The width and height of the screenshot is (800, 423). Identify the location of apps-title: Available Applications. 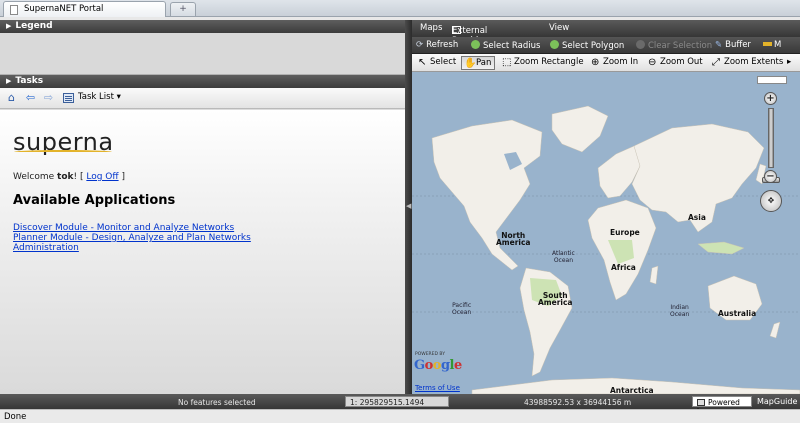
(94, 200).